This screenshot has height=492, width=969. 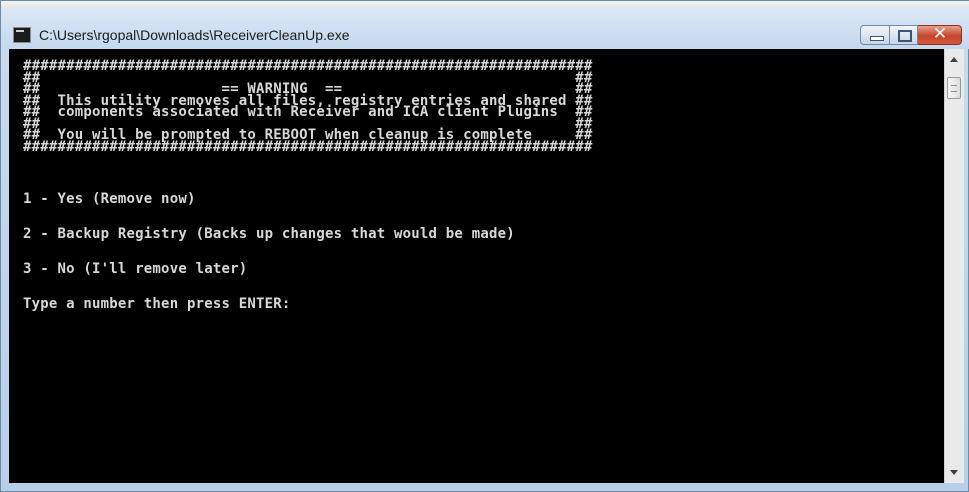 What do you see at coordinates (157, 304) in the screenshot?
I see `input-prompt: Type a number then press ENTER:` at bounding box center [157, 304].